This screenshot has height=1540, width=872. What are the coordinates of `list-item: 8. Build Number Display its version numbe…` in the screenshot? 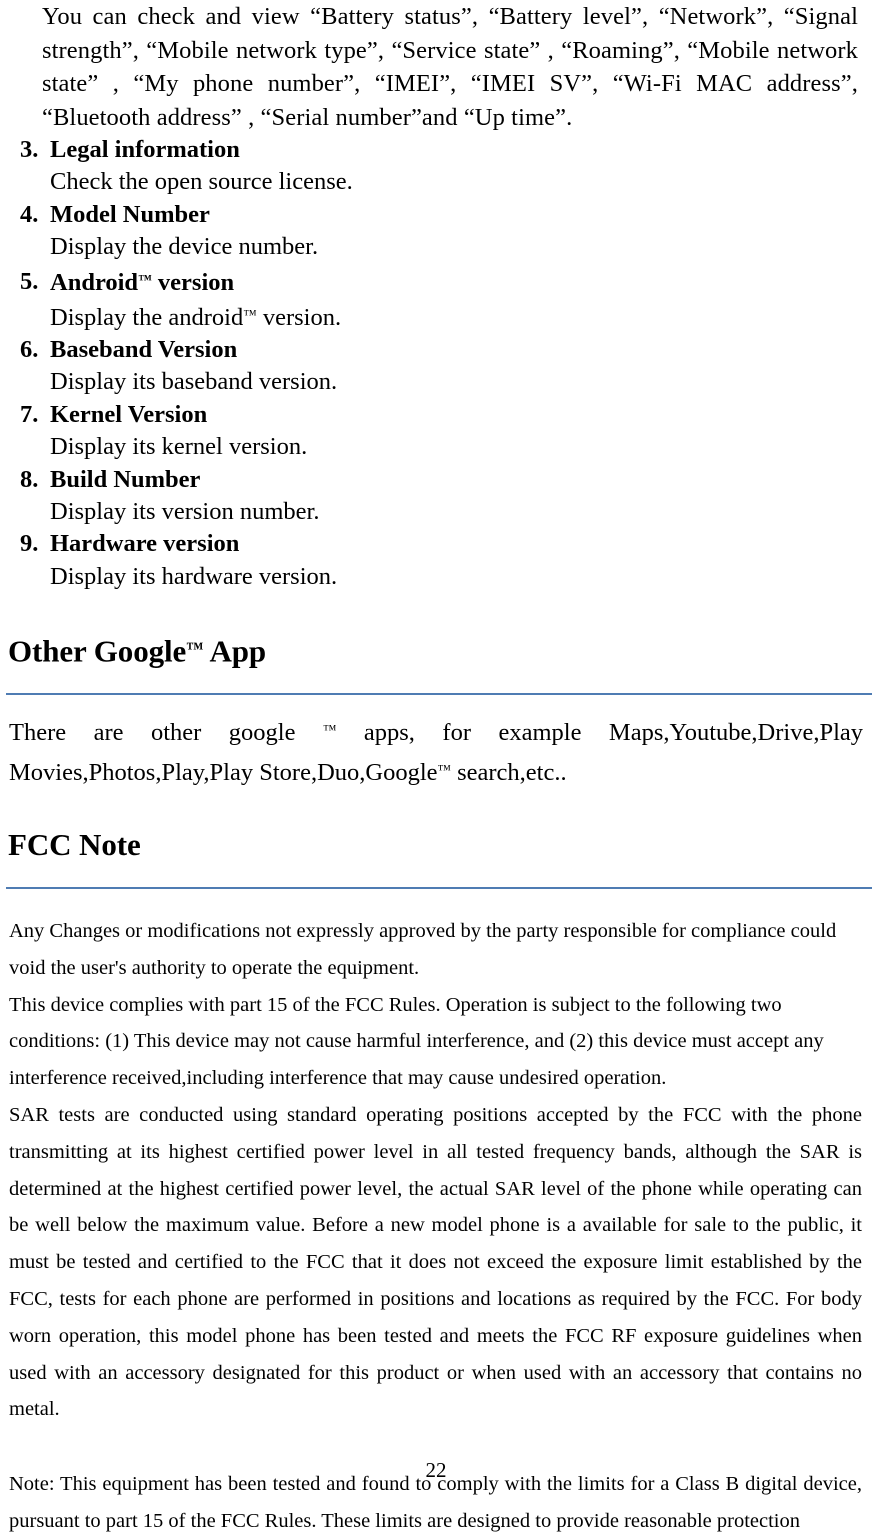 It's located at (436, 496).